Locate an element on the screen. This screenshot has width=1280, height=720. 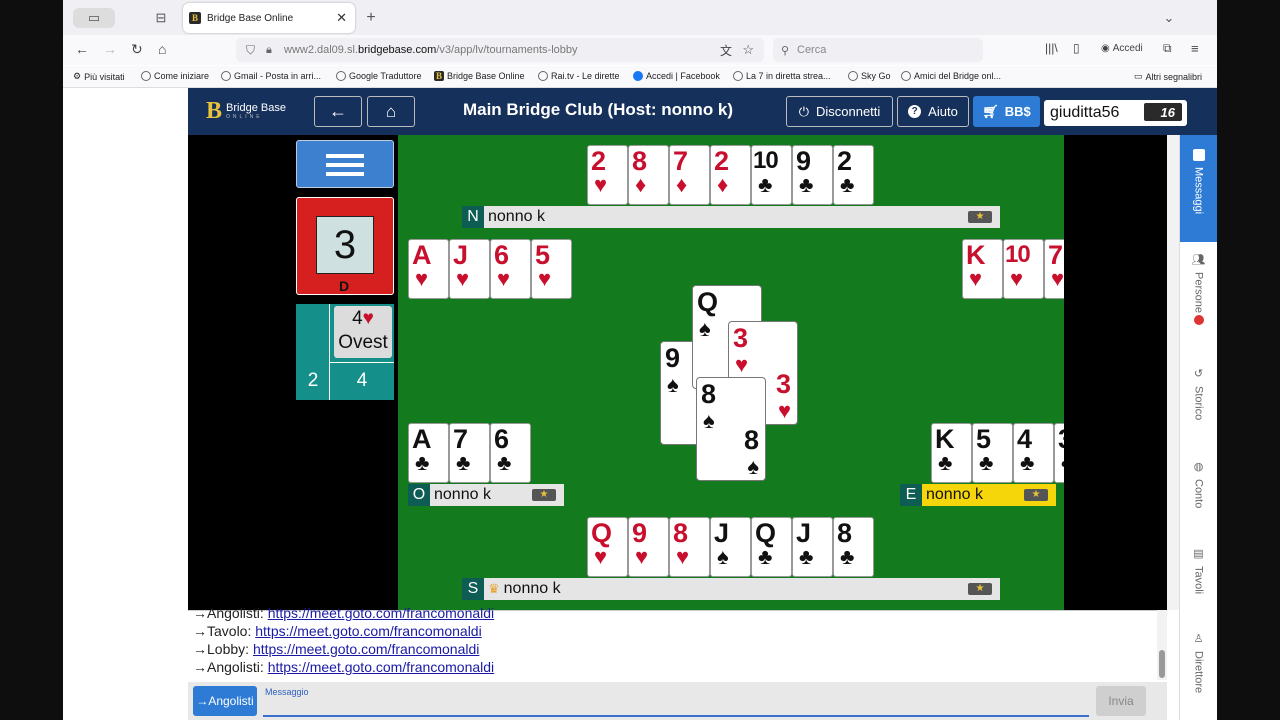
card-west_top: A ♥ is located at coordinates (428, 269).